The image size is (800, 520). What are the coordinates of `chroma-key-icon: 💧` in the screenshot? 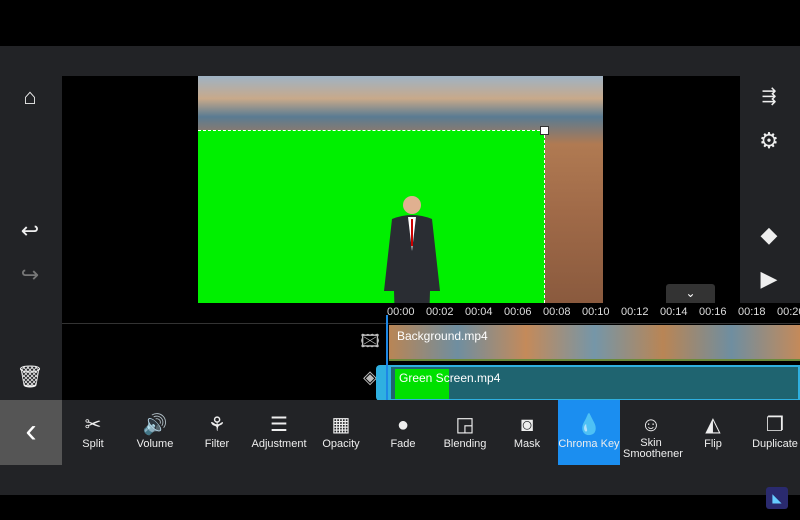 It's located at (589, 425).